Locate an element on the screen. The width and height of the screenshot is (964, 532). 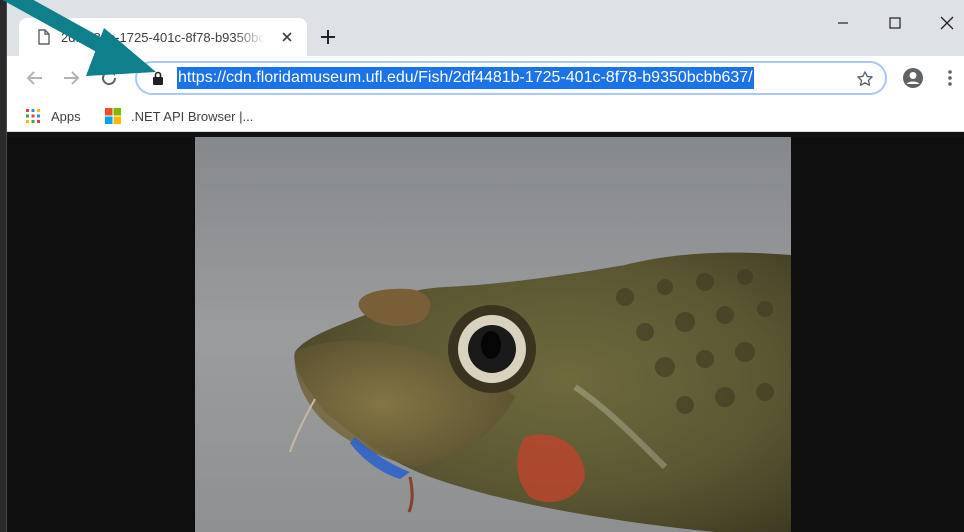
bookmark-star-icon is located at coordinates (865, 79).